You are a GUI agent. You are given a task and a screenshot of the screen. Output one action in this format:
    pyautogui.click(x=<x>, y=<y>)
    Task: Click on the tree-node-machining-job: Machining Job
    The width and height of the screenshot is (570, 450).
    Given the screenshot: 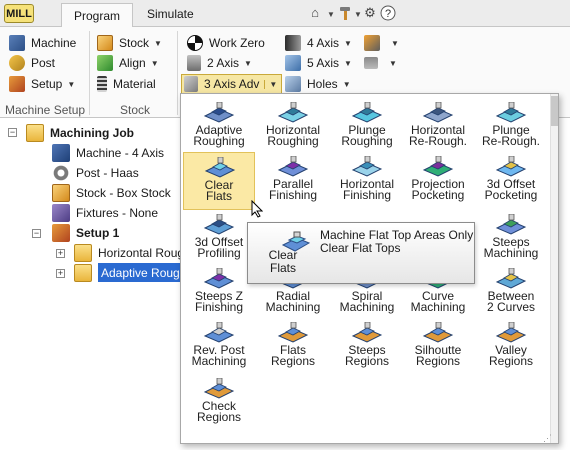 What is the action you would take?
    pyautogui.click(x=80, y=132)
    